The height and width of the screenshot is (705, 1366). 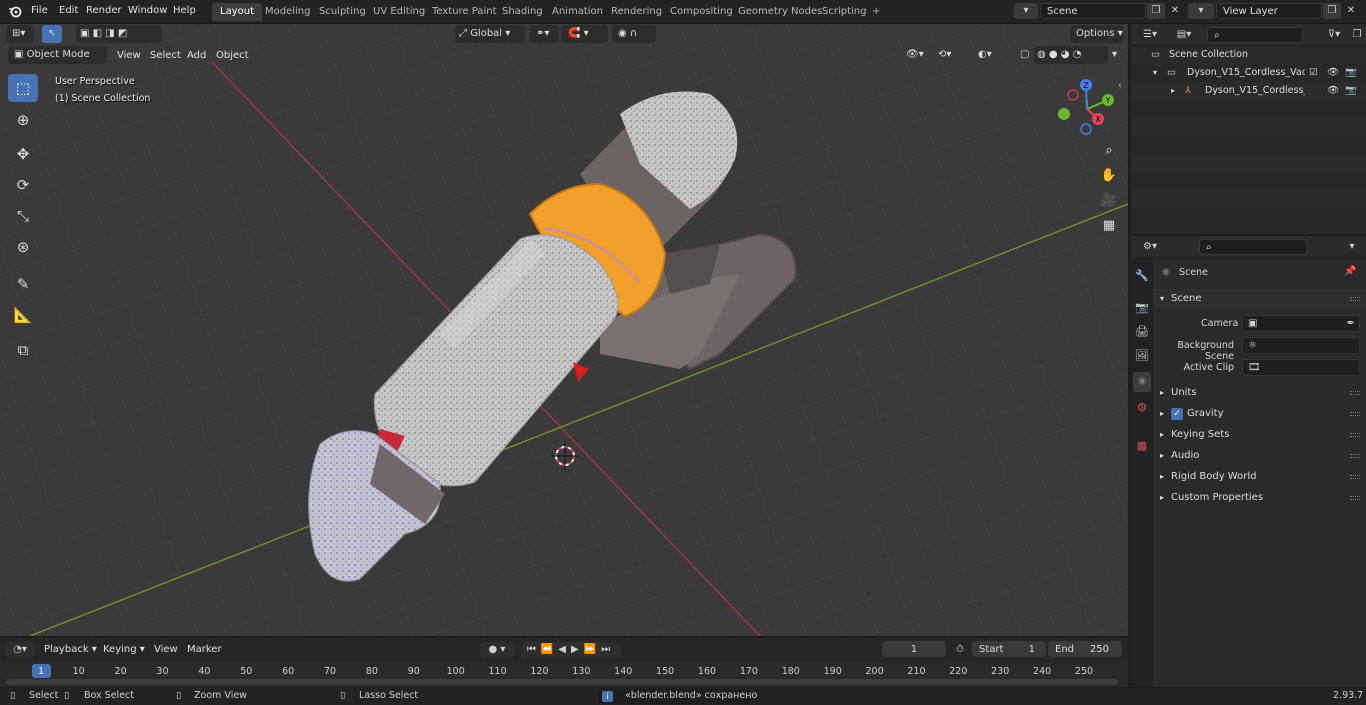 What do you see at coordinates (23, 120) in the screenshot?
I see `cursor-tool-icon: ⊕` at bounding box center [23, 120].